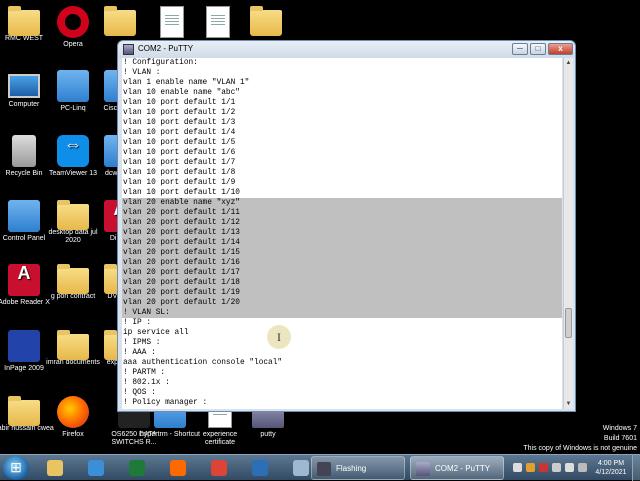 The height and width of the screenshot is (481, 640). Describe the element at coordinates (301, 468) in the screenshot. I see `notepad-icon` at that location.